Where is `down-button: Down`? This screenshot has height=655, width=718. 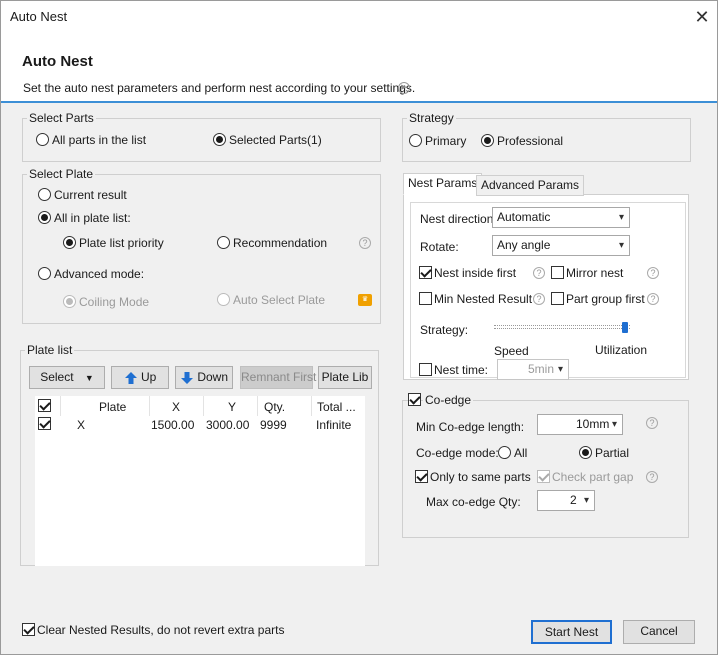 down-button: Down is located at coordinates (204, 377).